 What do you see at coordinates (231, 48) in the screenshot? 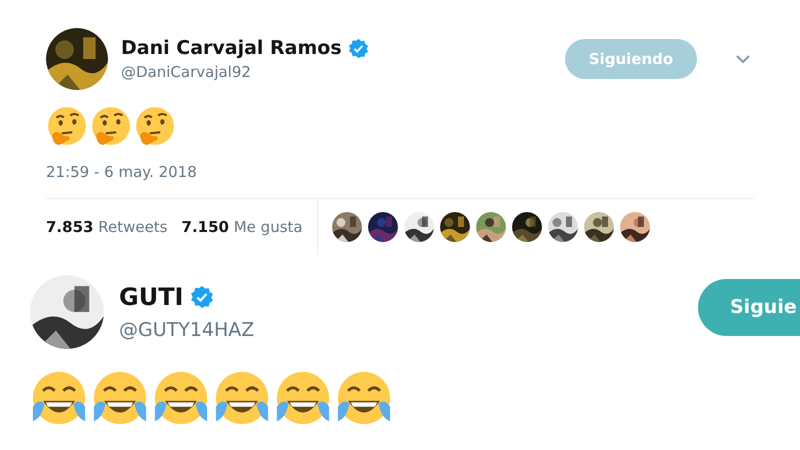
I see `user-name: Dani Carvajal Ramos` at bounding box center [231, 48].